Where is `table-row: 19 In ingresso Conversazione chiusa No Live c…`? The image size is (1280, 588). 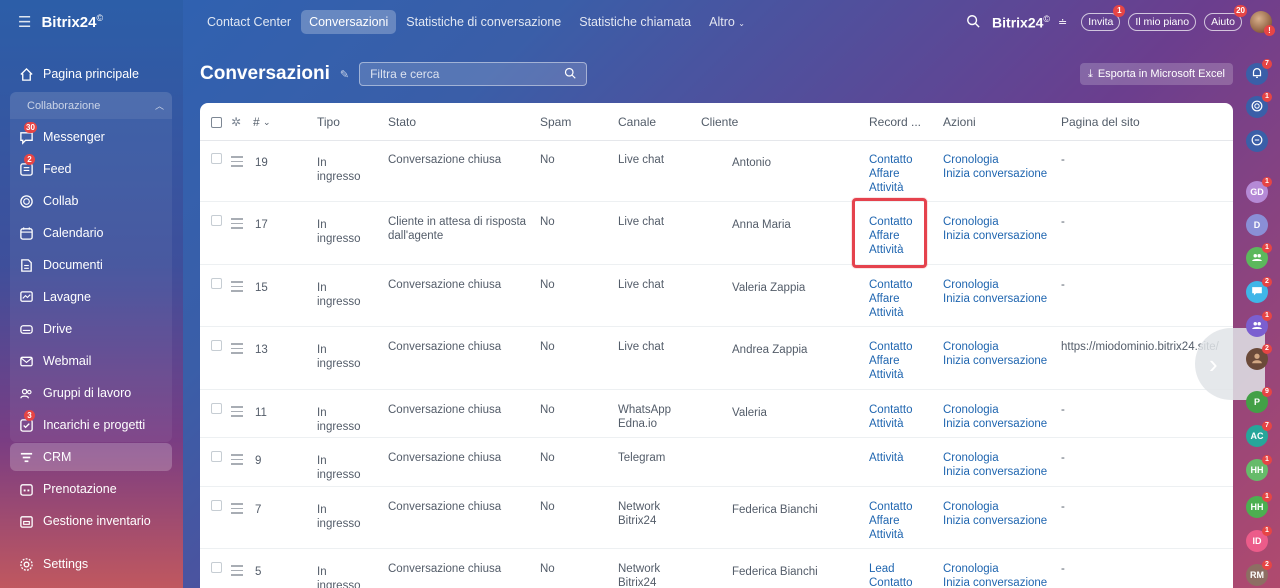 table-row: 19 In ingresso Conversazione chiusa No Live c… is located at coordinates (716, 171).